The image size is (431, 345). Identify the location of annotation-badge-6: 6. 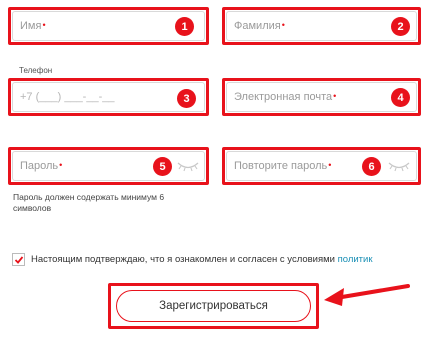
(371, 166).